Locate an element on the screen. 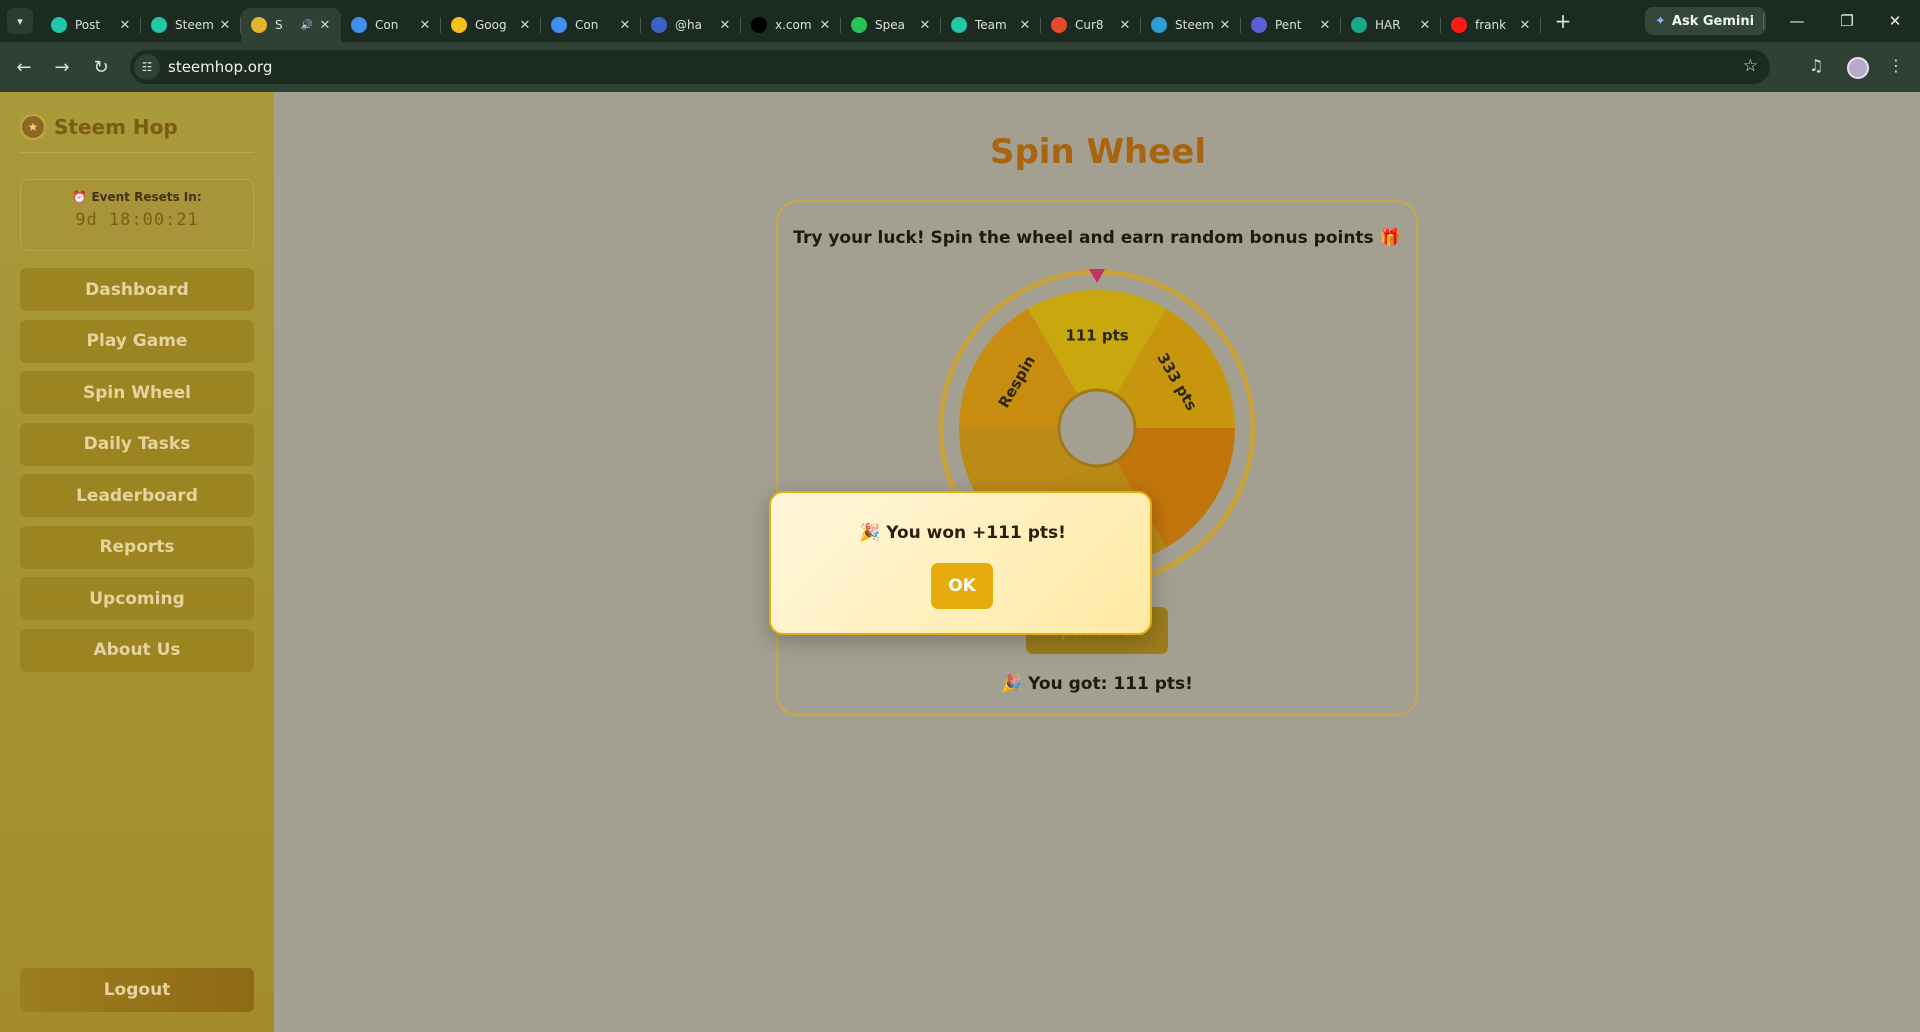  wheel-hub is located at coordinates (1097, 428).